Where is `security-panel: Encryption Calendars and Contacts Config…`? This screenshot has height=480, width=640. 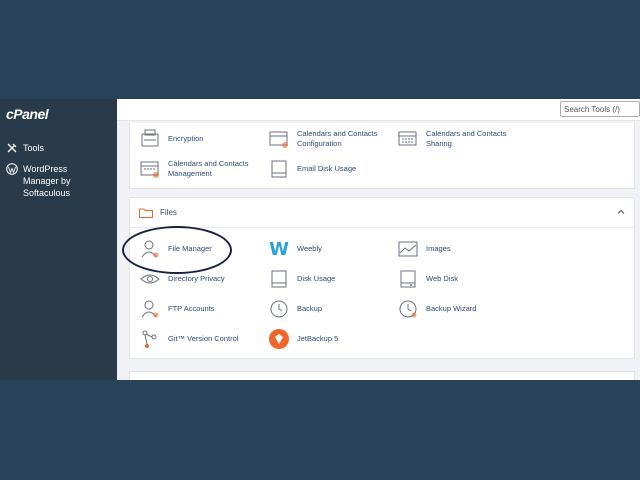
security-panel: Encryption Calendars and Contacts Config… is located at coordinates (382, 156).